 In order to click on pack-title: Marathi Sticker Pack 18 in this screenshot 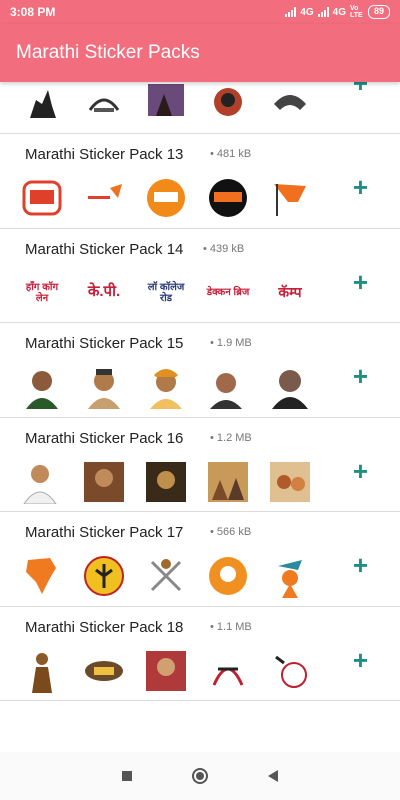, I will do `click(104, 627)`.